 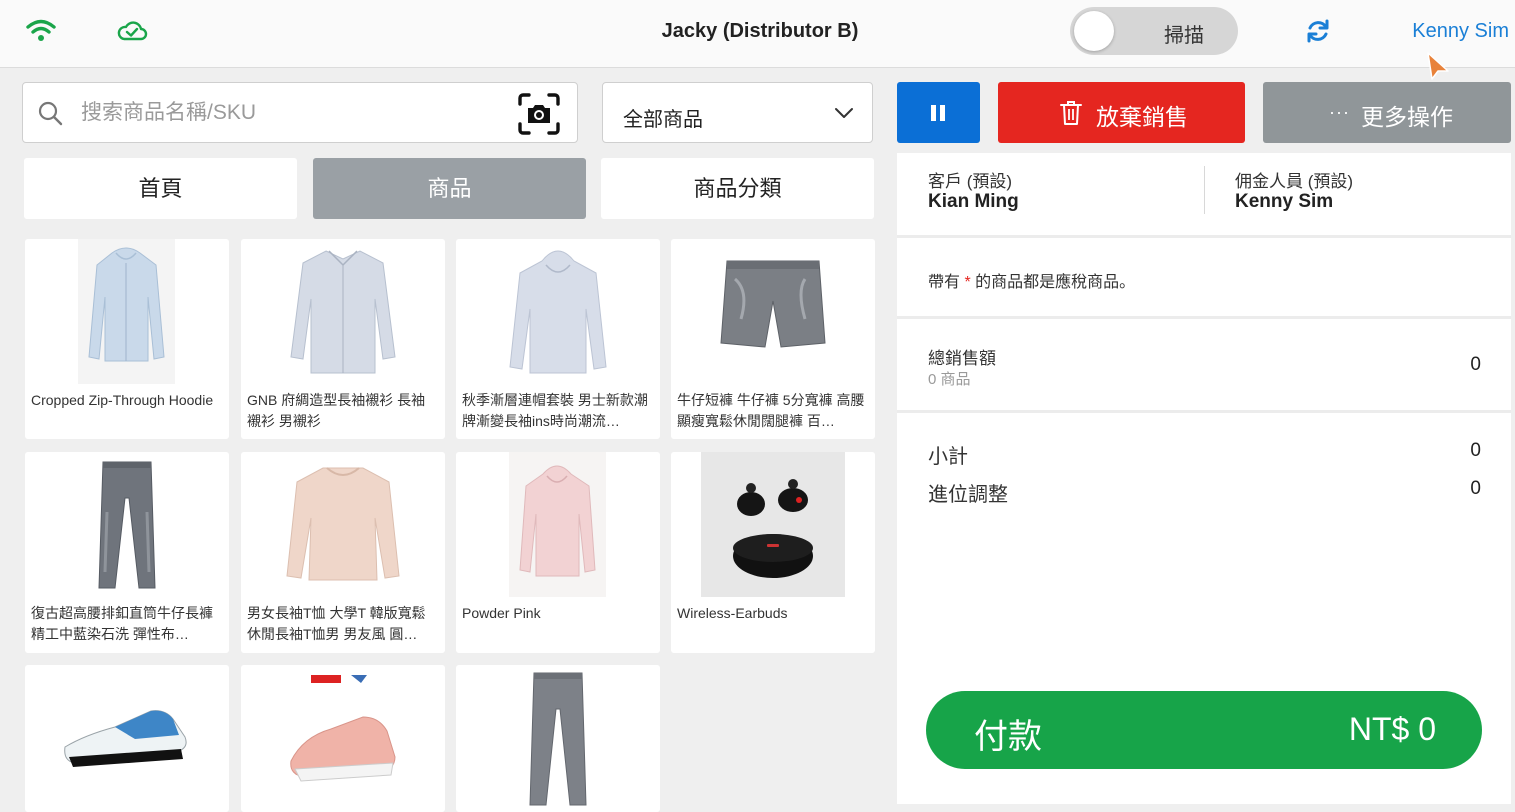 I want to click on pause-button, so click(x=938, y=112).